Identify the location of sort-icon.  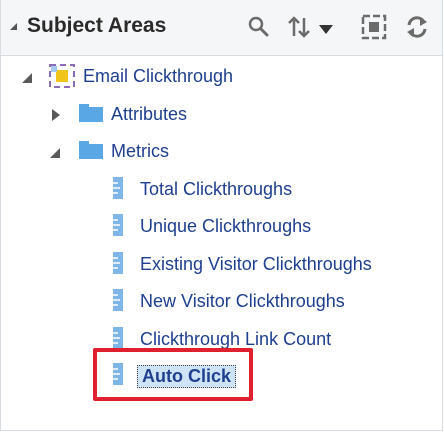
(300, 29).